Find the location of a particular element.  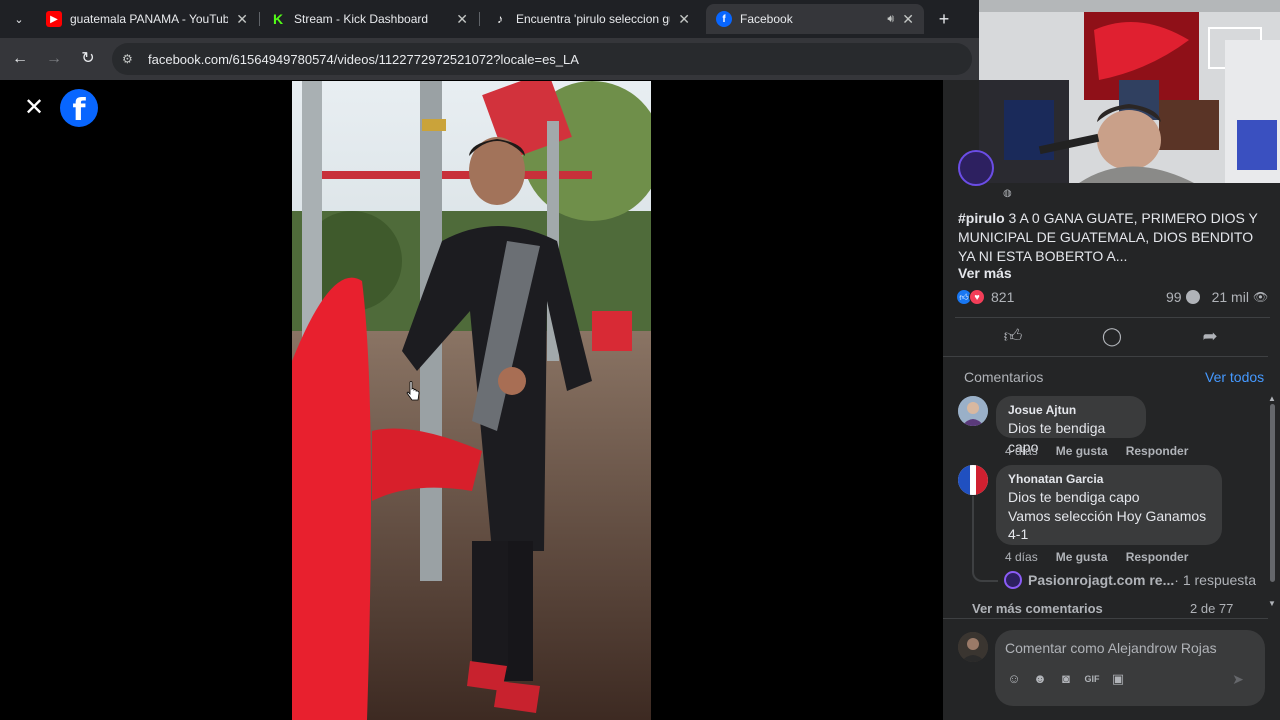

gif-icon: GIF is located at coordinates (1092, 679).